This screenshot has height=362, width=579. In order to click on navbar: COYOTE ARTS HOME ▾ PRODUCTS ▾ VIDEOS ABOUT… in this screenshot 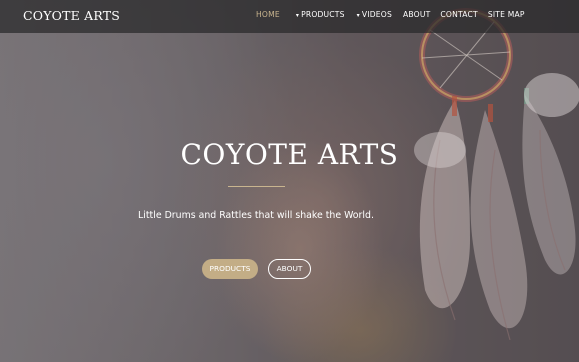, I will do `click(289, 16)`.